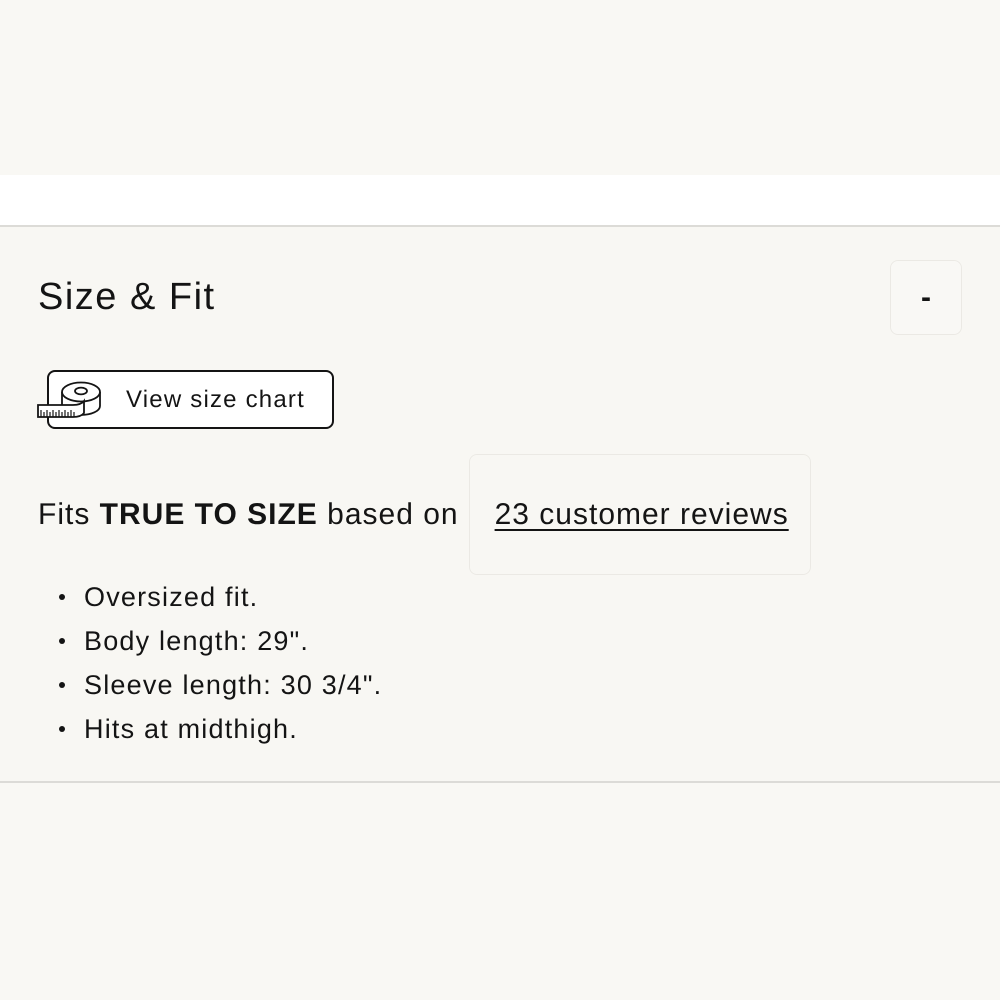  Describe the element at coordinates (248, 515) in the screenshot. I see `fit-summary-text: Fits TRUE TO SIZE based on` at that location.